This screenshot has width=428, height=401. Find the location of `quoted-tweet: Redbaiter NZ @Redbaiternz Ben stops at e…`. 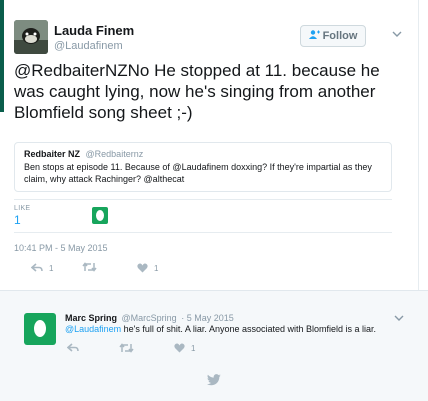

quoted-tweet: Redbaiter NZ @Redbaiternz Ben stops at e… is located at coordinates (203, 167).